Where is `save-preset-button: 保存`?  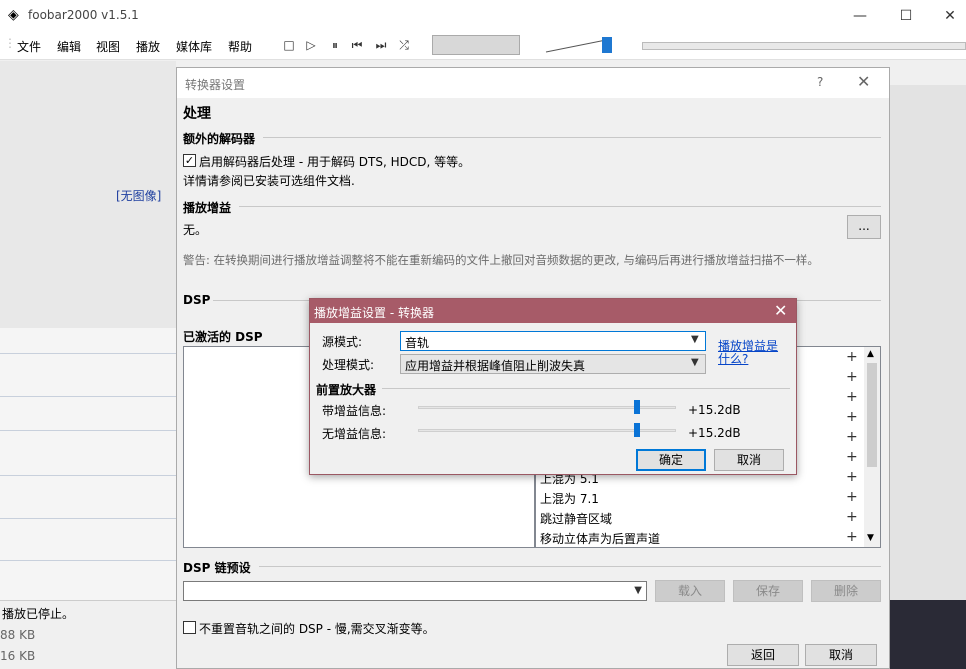 save-preset-button: 保存 is located at coordinates (768, 591).